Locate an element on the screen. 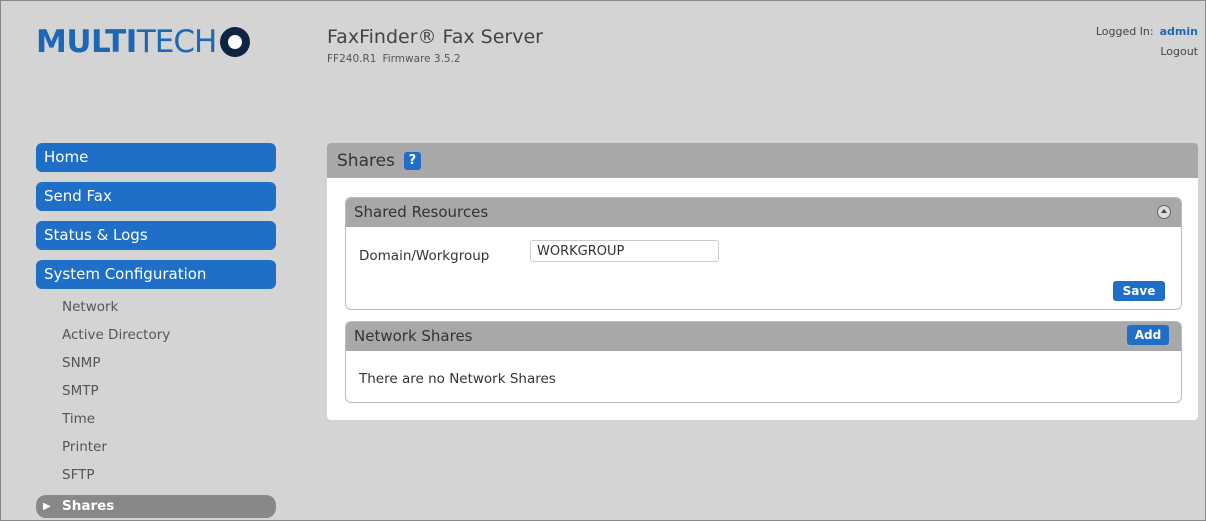  logo-text-light: TECH is located at coordinates (176, 42).